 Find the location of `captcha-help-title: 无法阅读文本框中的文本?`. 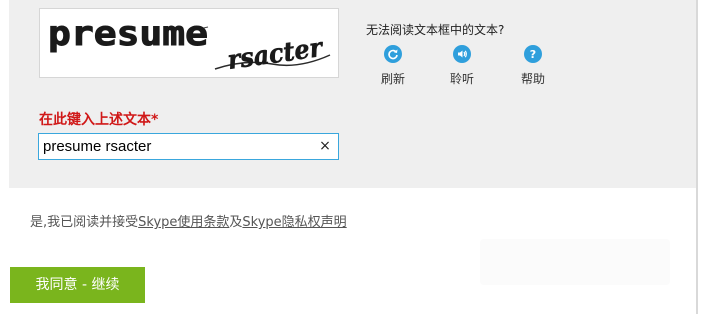

captcha-help-title: 无法阅读文本框中的文本? is located at coordinates (435, 30).